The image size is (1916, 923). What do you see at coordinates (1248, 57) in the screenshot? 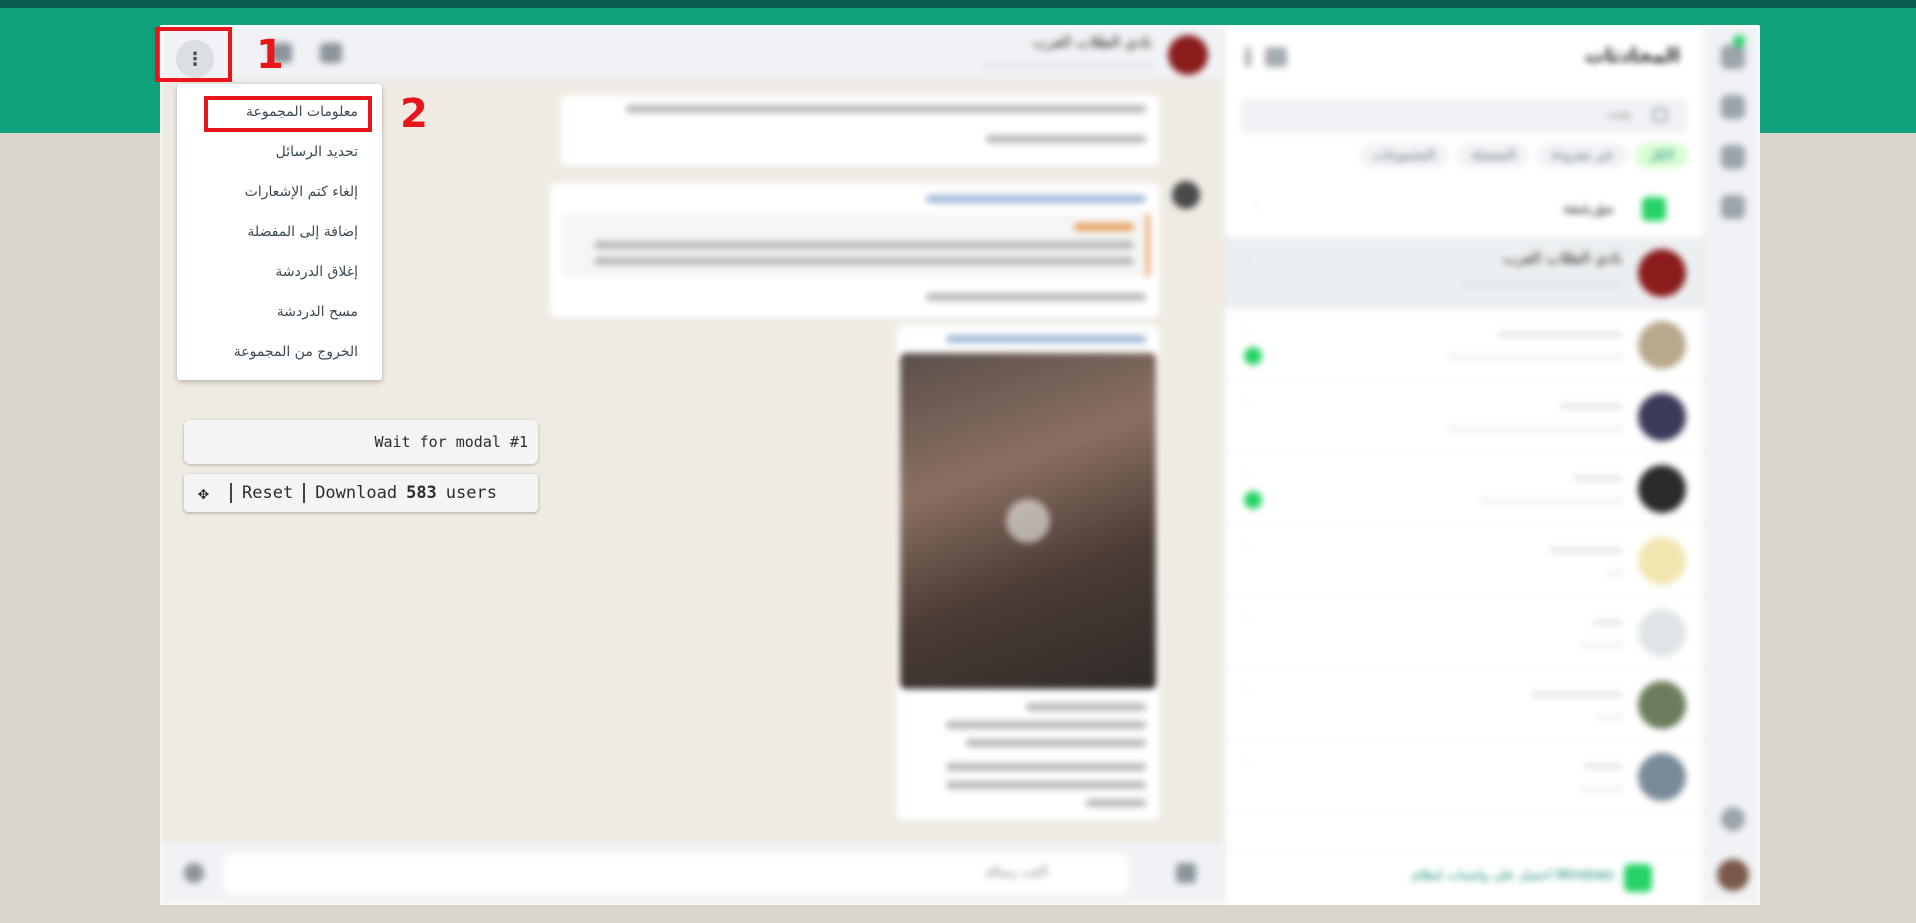
I see `menu-icon` at bounding box center [1248, 57].